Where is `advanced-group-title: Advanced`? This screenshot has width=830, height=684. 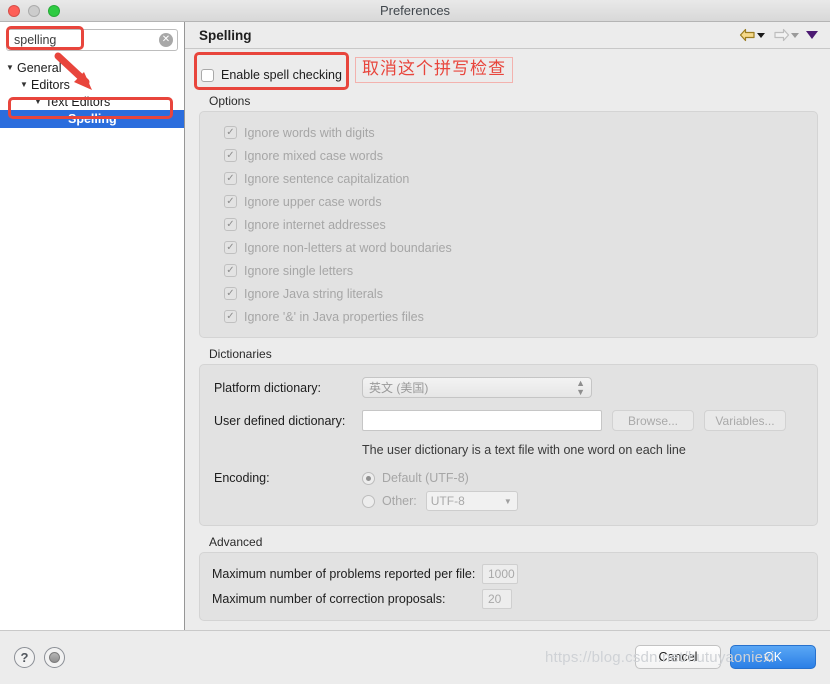
advanced-group-title: Advanced is located at coordinates (236, 542).